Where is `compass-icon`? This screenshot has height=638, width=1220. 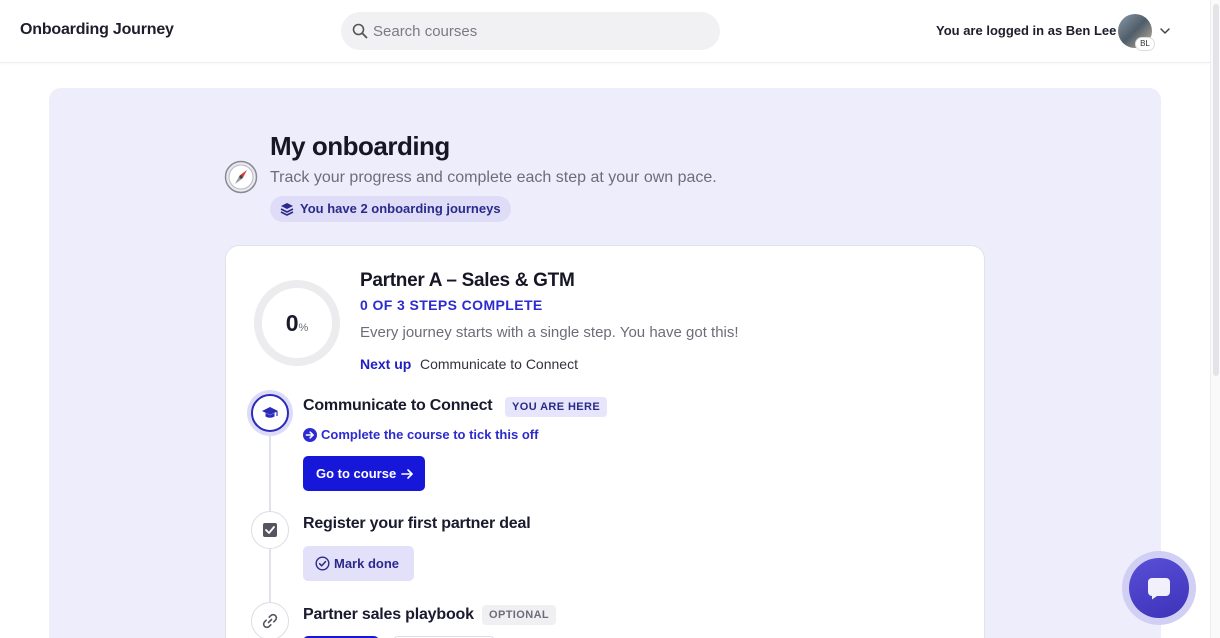 compass-icon is located at coordinates (241, 177).